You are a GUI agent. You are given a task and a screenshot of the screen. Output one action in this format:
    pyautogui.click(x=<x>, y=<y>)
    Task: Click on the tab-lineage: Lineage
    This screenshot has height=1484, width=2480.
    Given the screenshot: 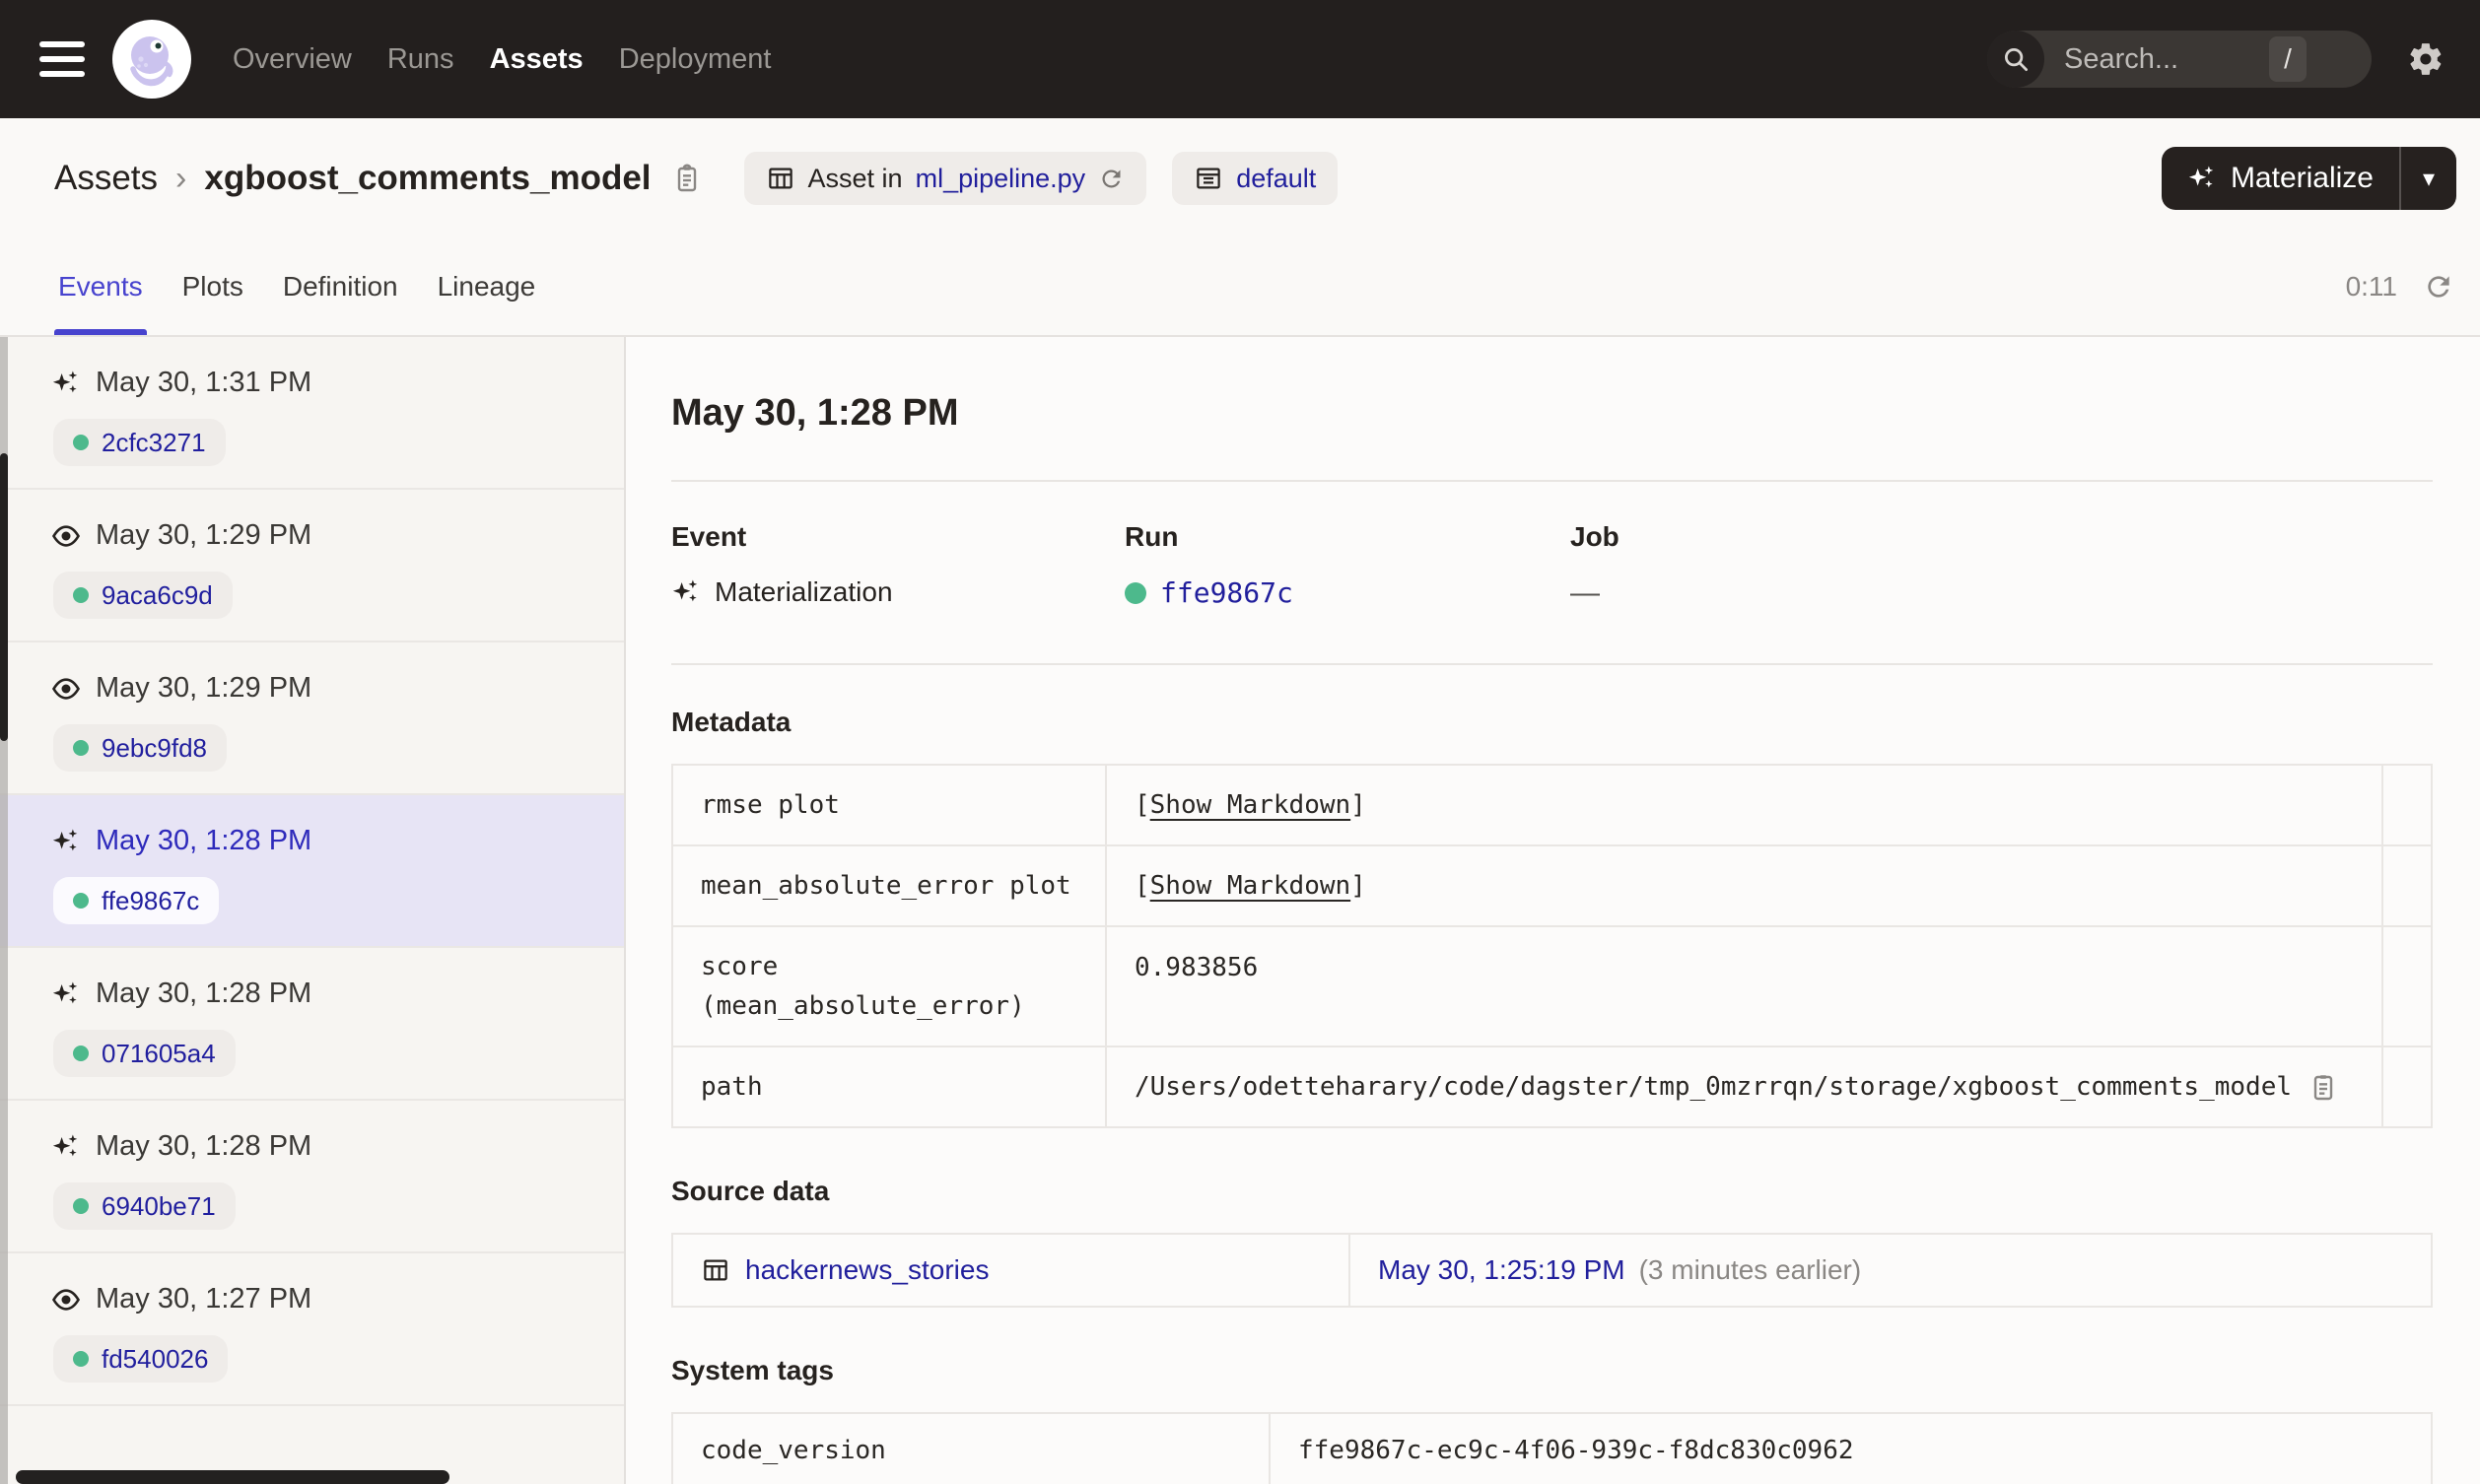 What is the action you would take?
    pyautogui.click(x=487, y=286)
    